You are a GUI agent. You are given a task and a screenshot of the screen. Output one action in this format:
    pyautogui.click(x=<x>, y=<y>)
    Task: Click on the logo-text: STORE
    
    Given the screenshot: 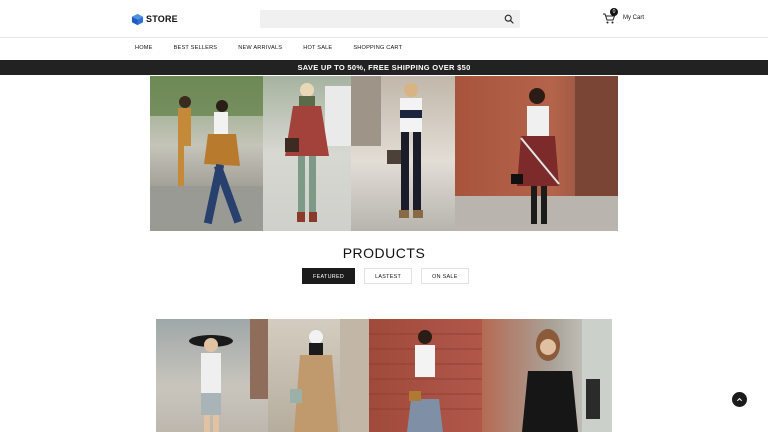 What is the action you would take?
    pyautogui.click(x=162, y=19)
    